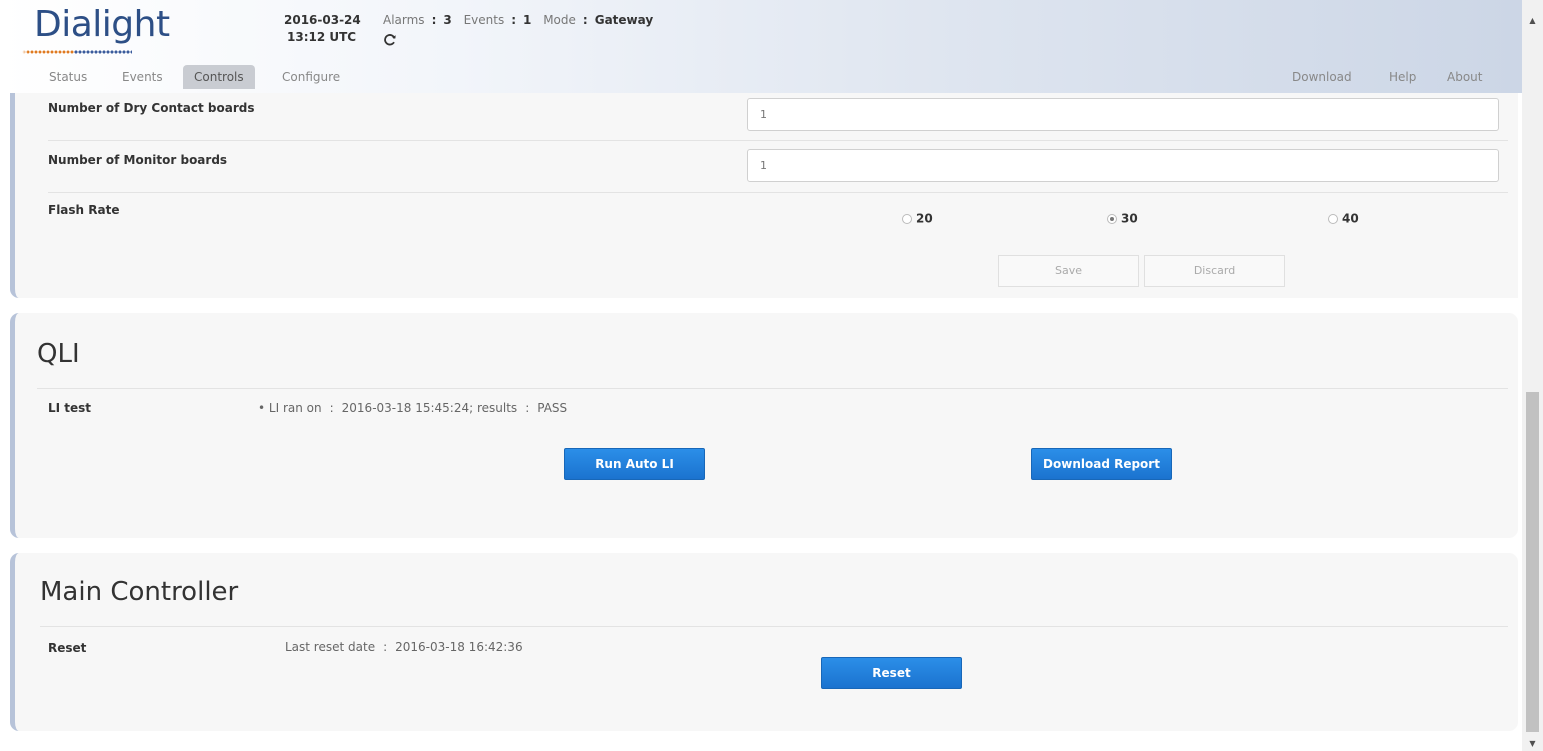  Describe the element at coordinates (552, 408) in the screenshot. I see `li-results-value: PASS` at that location.